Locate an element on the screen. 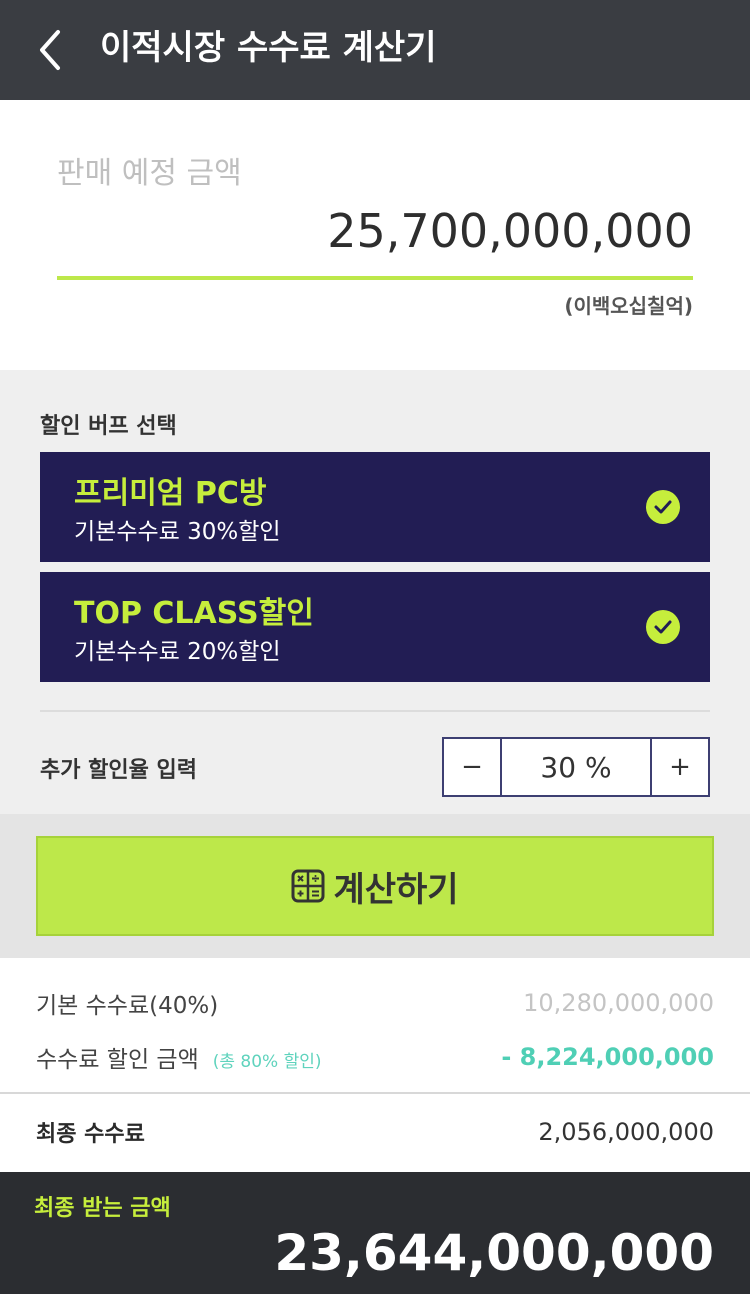 This screenshot has height=1294, width=750. final-fee-value: 2,056,000,000 is located at coordinates (626, 1132).